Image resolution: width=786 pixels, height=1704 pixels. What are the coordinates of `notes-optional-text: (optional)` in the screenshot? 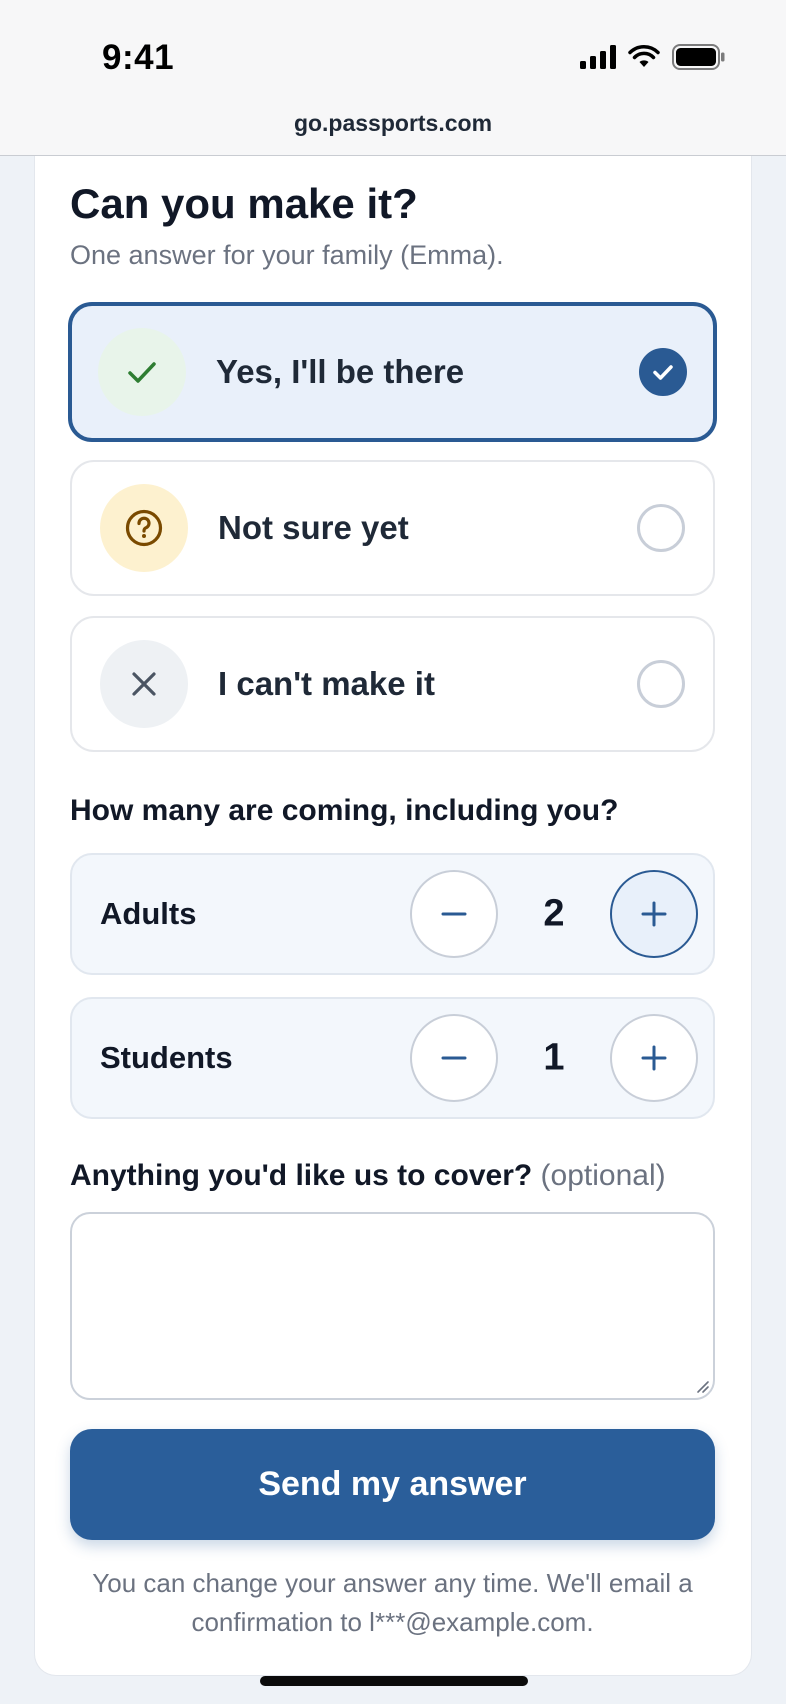 It's located at (603, 1175).